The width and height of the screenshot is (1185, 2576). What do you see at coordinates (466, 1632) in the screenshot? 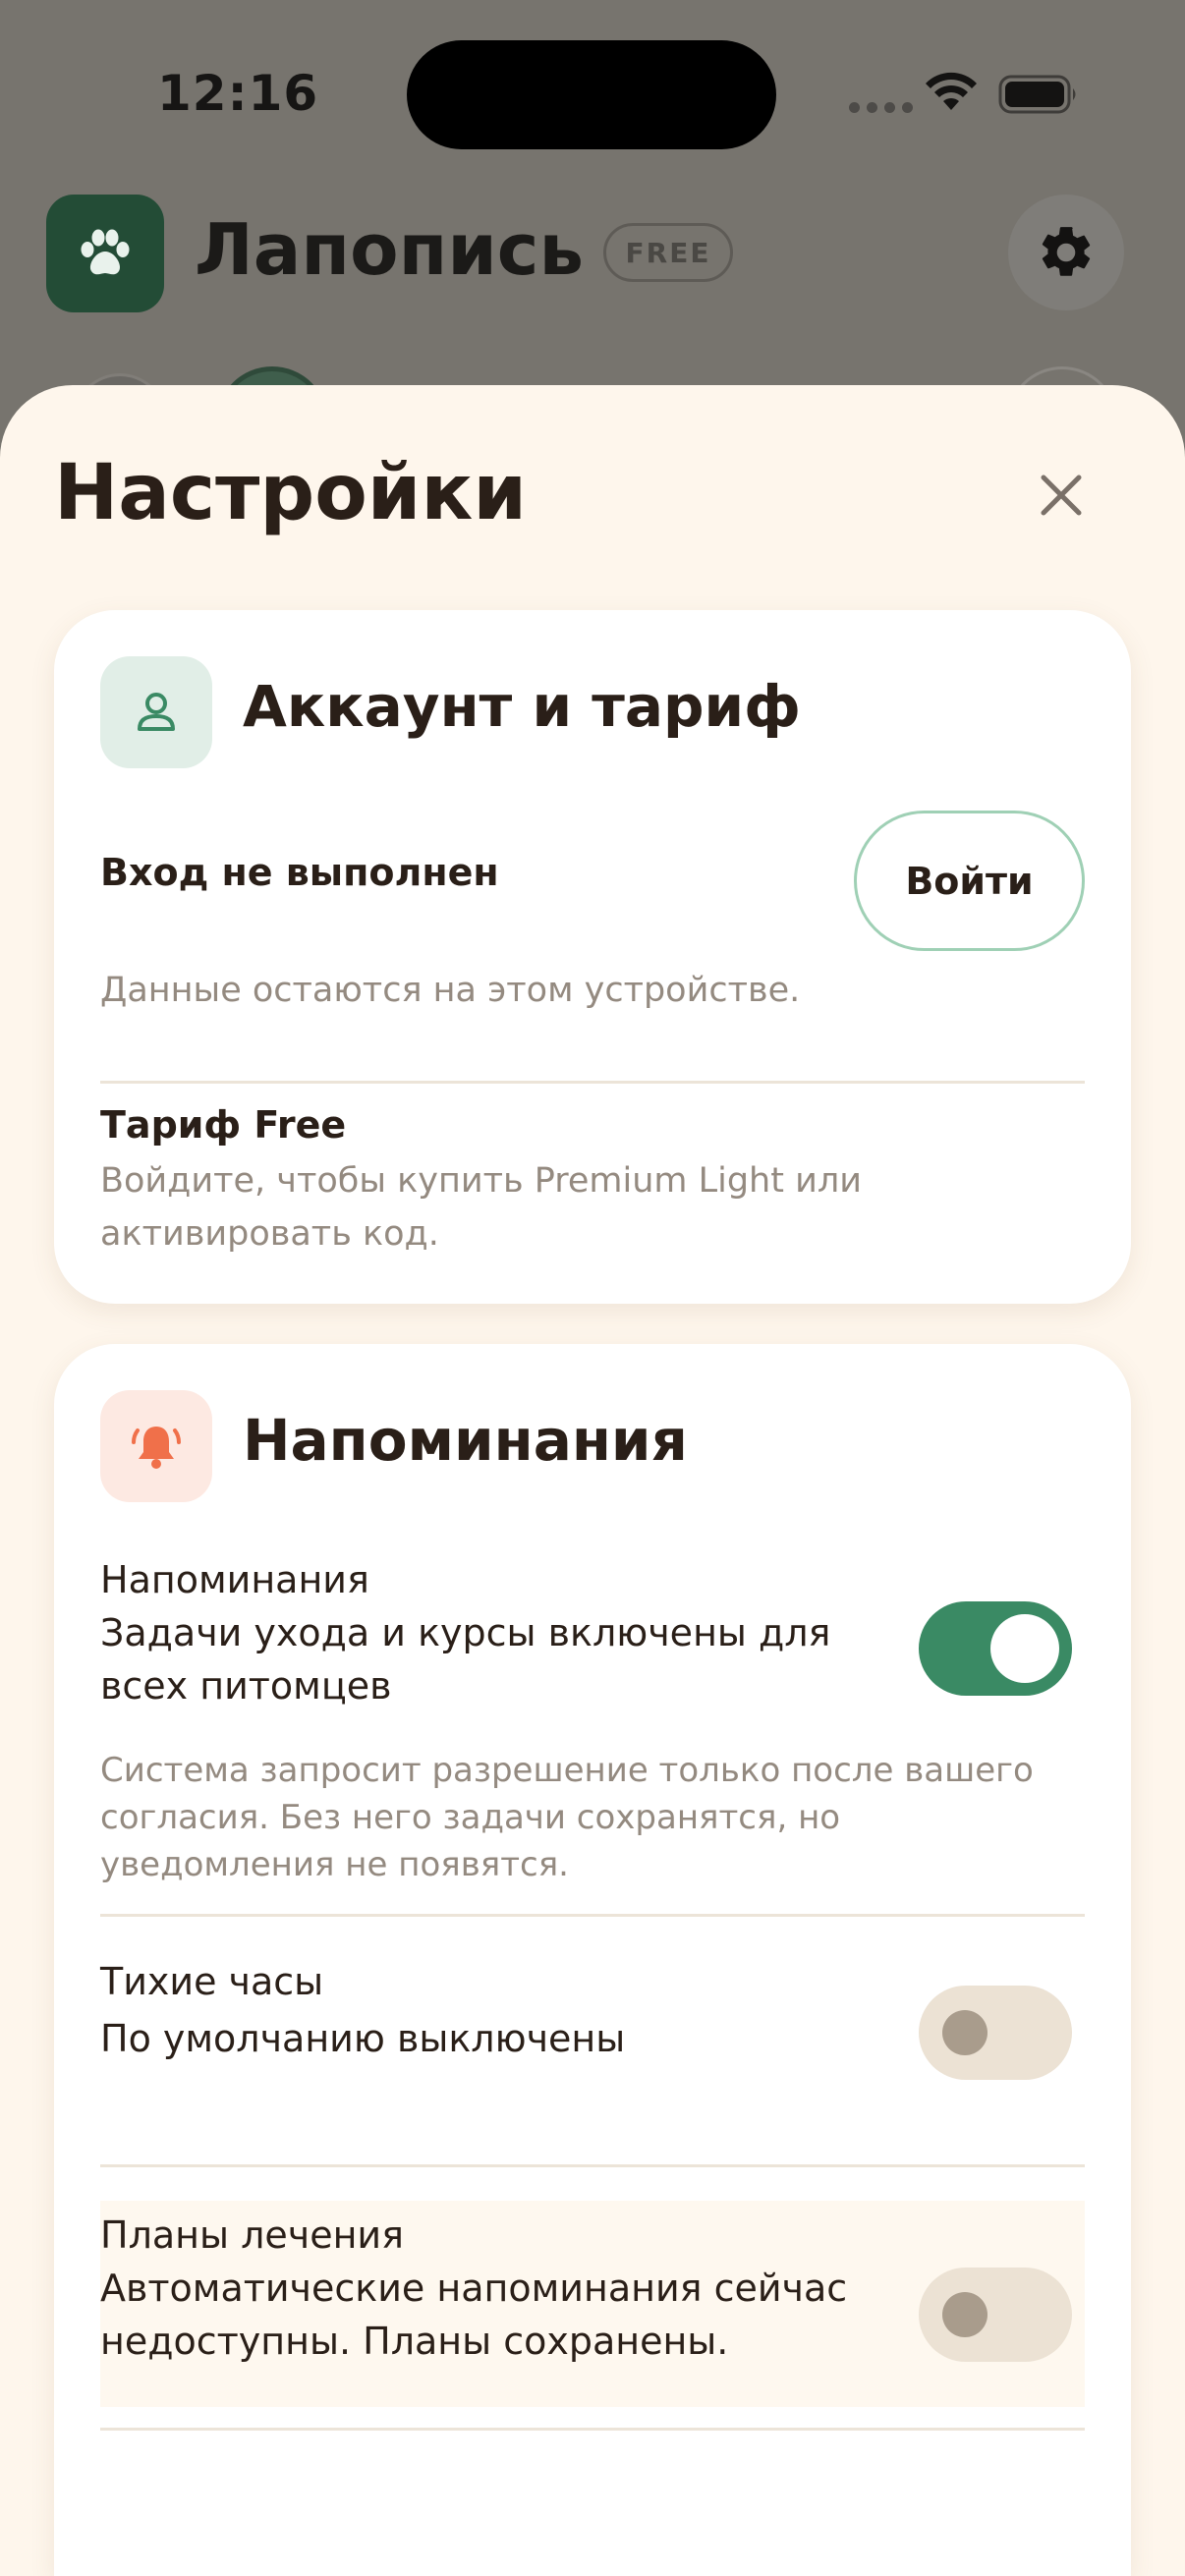
I see `reminders-desc-line1: Задачи ухода и курсы включены для` at bounding box center [466, 1632].